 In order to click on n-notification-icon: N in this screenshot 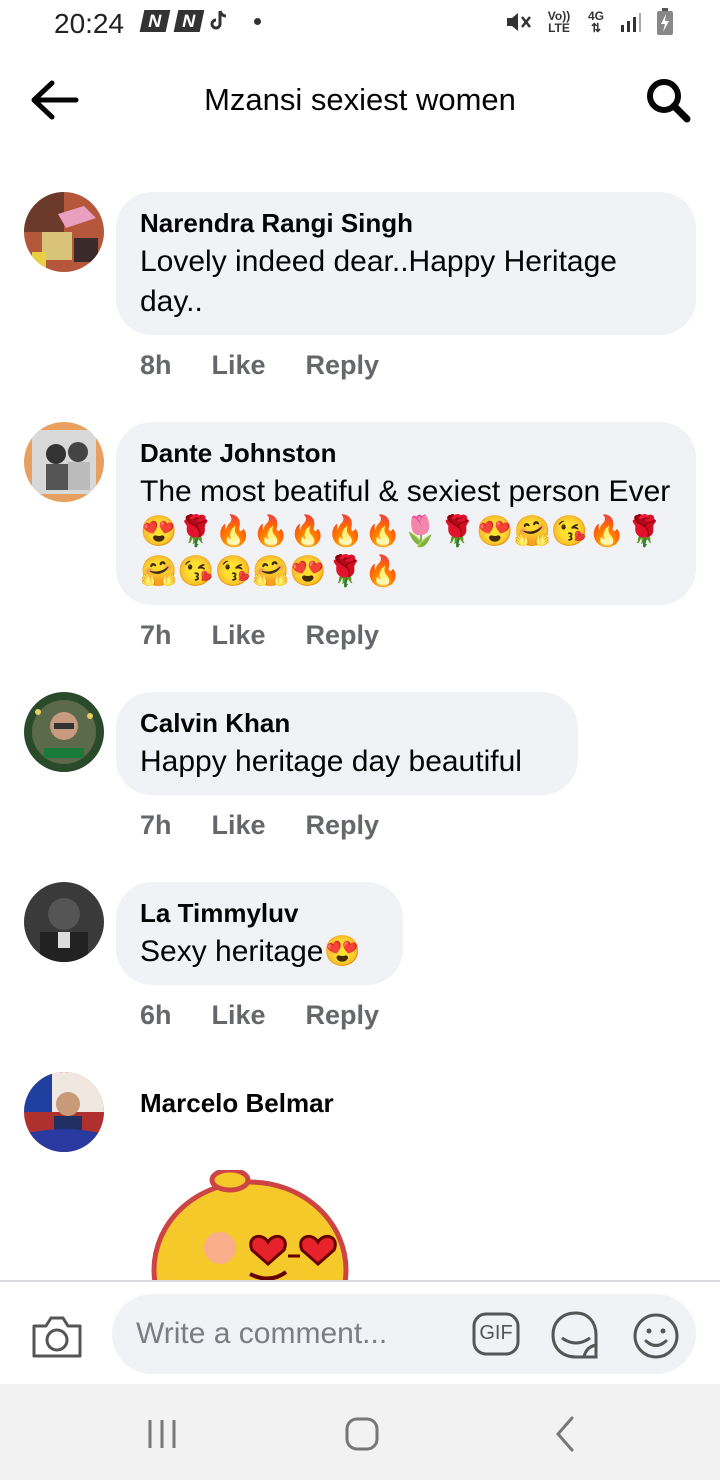, I will do `click(155, 21)`.